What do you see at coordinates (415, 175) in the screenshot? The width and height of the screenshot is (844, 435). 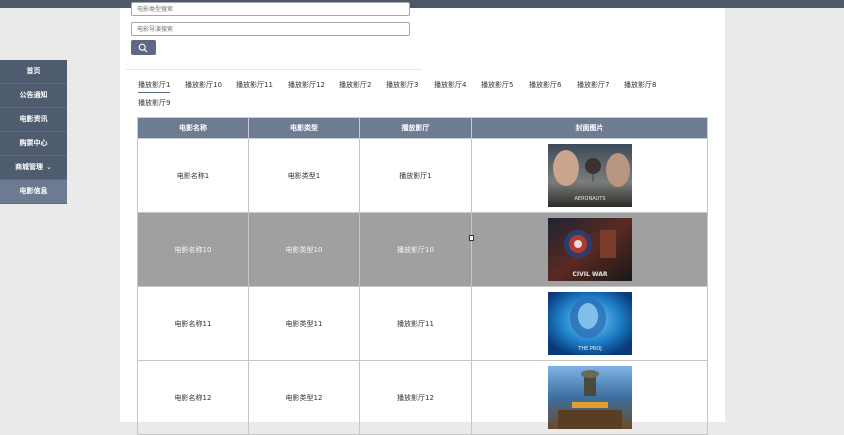 I see `cell-movie-hall: 播放影厅1` at bounding box center [415, 175].